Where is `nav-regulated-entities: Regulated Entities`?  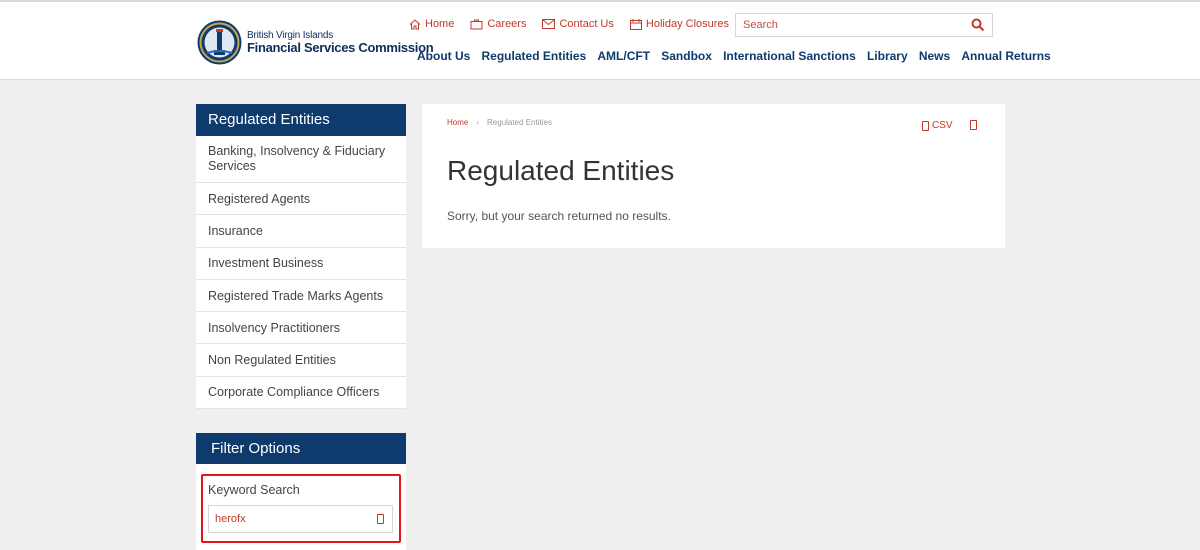 nav-regulated-entities: Regulated Entities is located at coordinates (534, 56).